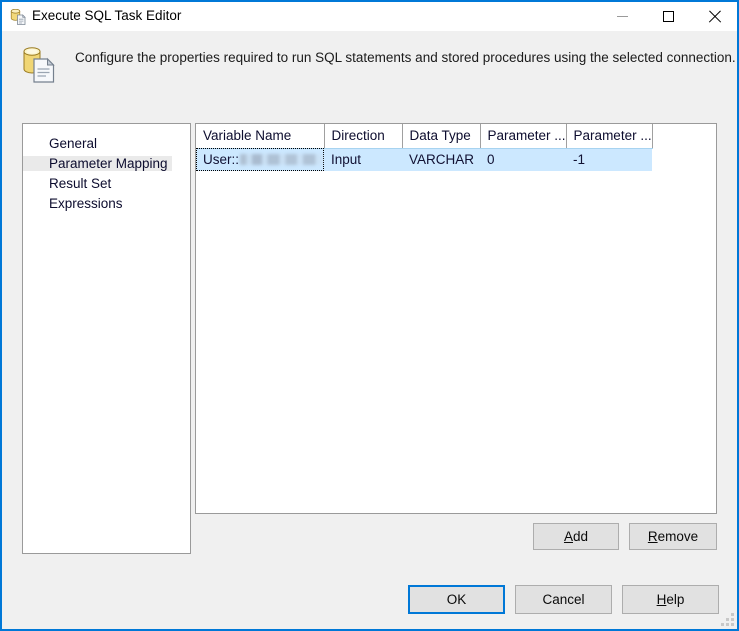 This screenshot has width=739, height=631. I want to click on table-row: User:: Input VARCHAR 0 -1, so click(424, 160).